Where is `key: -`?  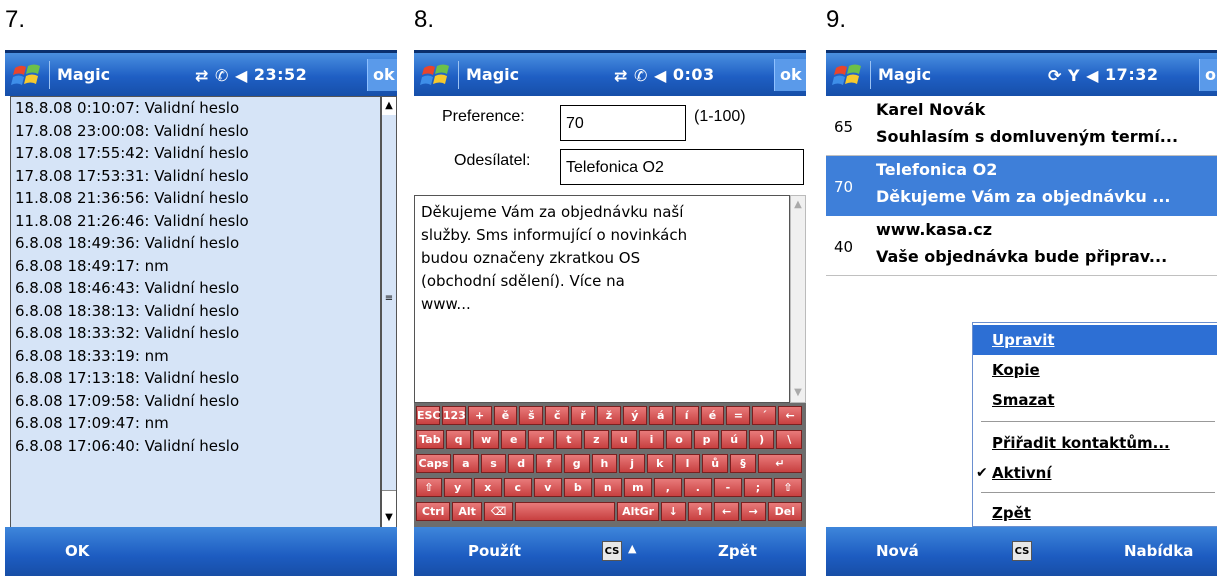
key: - is located at coordinates (727, 487).